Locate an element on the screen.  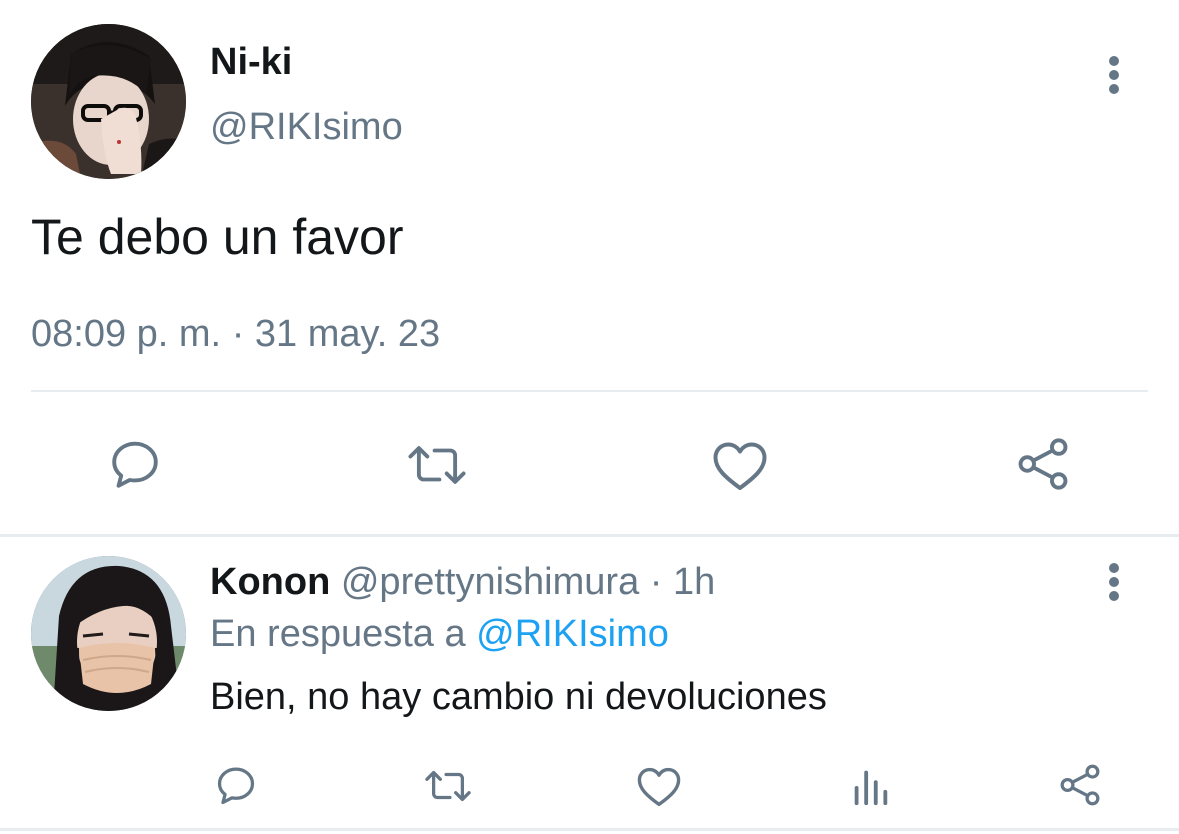
reply-text: Bien, no hay cambio ni devoluciones is located at coordinates (518, 697).